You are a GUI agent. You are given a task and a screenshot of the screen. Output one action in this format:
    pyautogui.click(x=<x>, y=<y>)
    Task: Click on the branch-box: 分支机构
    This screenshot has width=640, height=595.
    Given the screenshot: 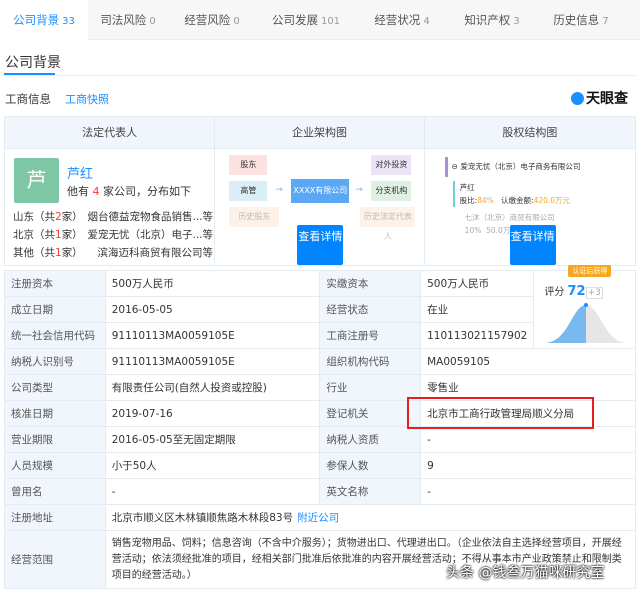 What is the action you would take?
    pyautogui.click(x=391, y=191)
    